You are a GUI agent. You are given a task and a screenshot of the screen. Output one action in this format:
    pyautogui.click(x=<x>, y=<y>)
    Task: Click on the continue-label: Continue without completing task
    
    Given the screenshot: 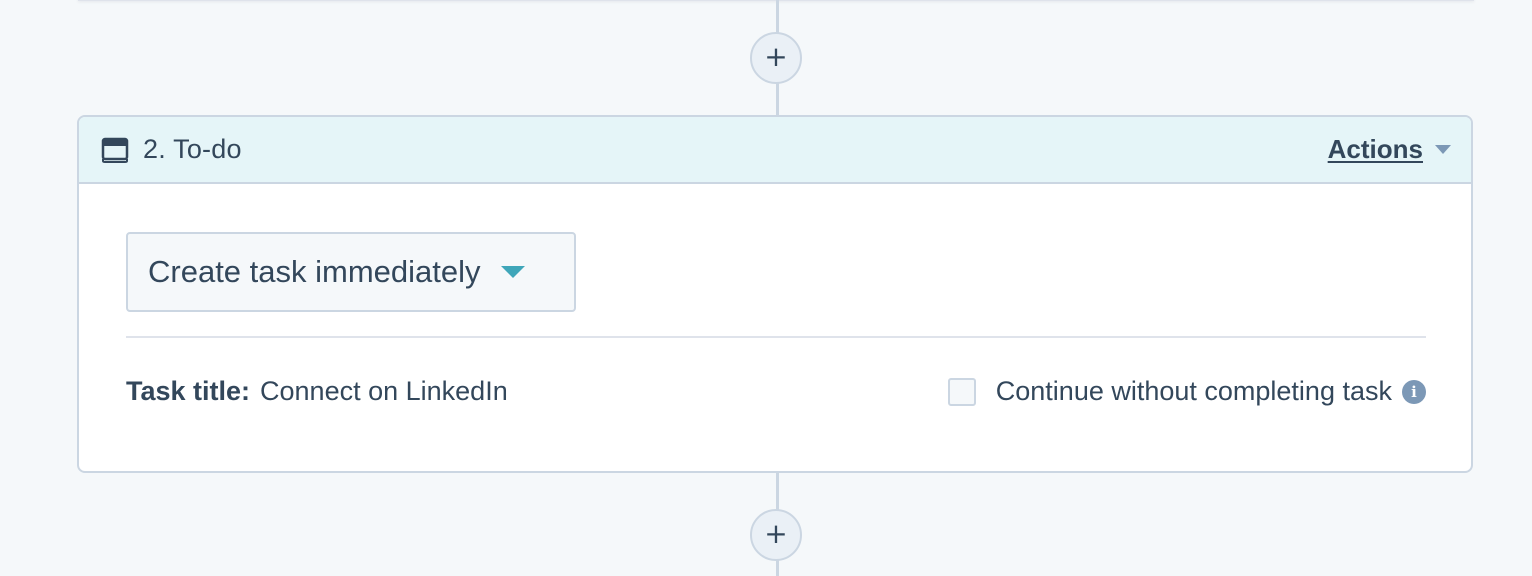 What is the action you would take?
    pyautogui.click(x=1194, y=391)
    